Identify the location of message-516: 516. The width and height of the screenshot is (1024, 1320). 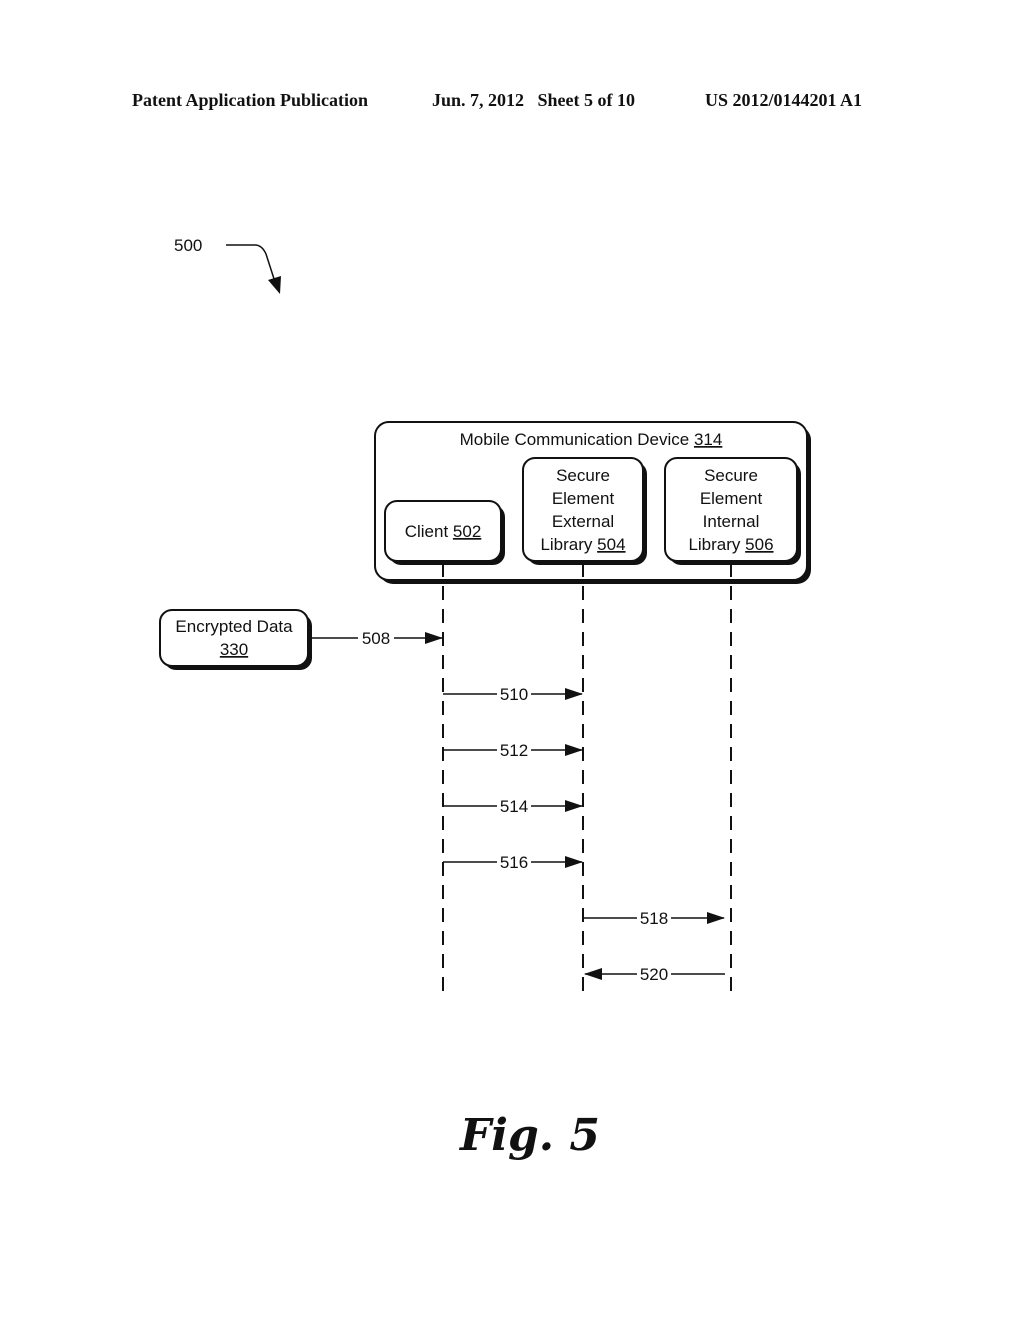
(513, 862).